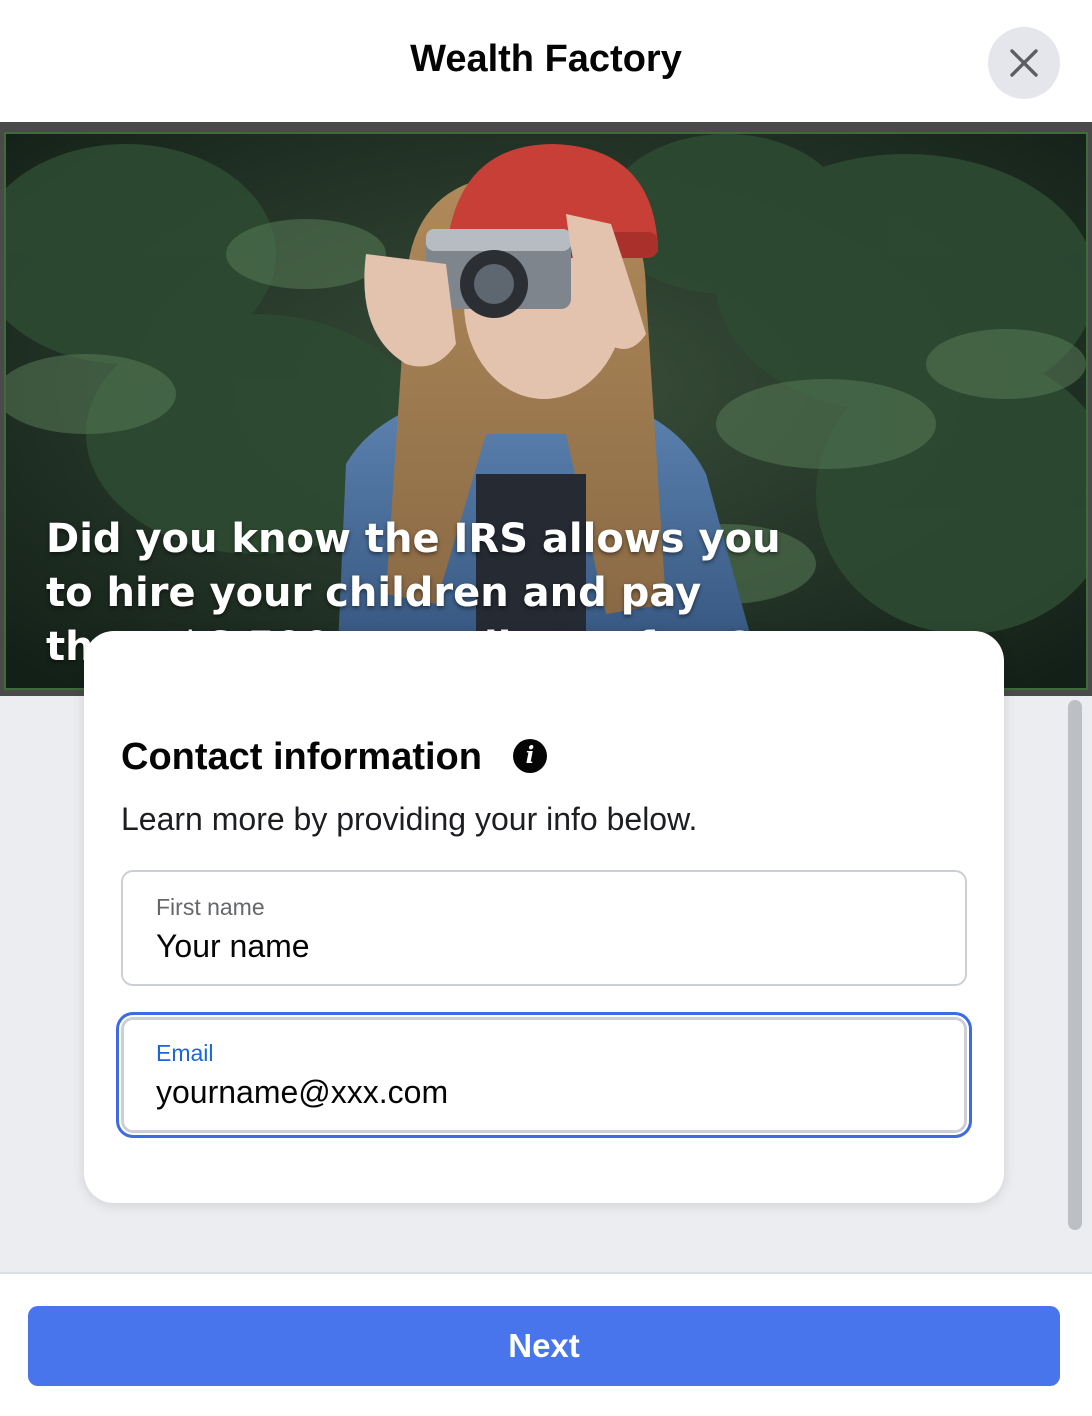 The height and width of the screenshot is (1416, 1092). What do you see at coordinates (374, 593) in the screenshot?
I see `ad-caption-line: to hire your children and pay` at bounding box center [374, 593].